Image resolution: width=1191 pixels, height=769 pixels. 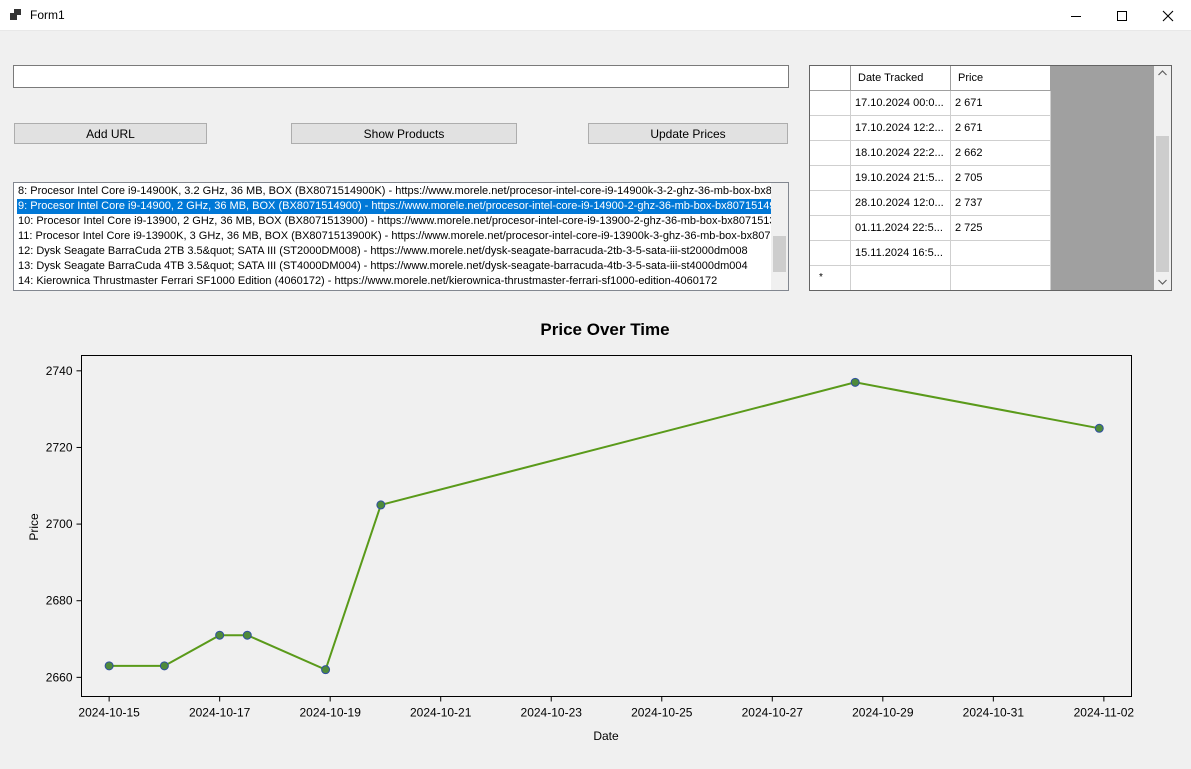 I want to click on x-tick-label: 2024-10-25, so click(x=662, y=713).